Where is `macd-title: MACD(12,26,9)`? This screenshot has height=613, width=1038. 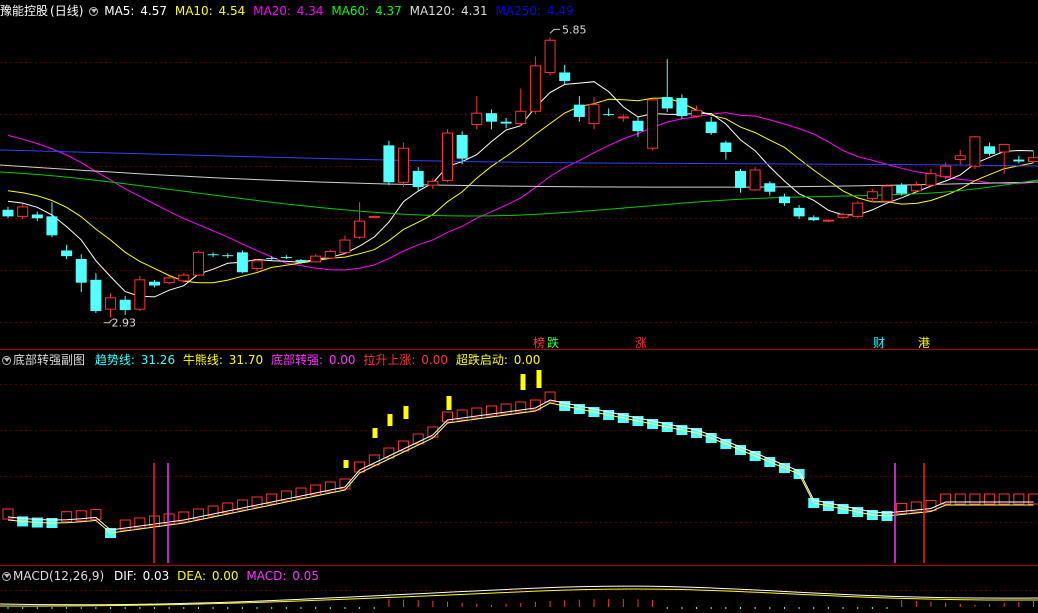
macd-title: MACD(12,26,9) is located at coordinates (59, 576).